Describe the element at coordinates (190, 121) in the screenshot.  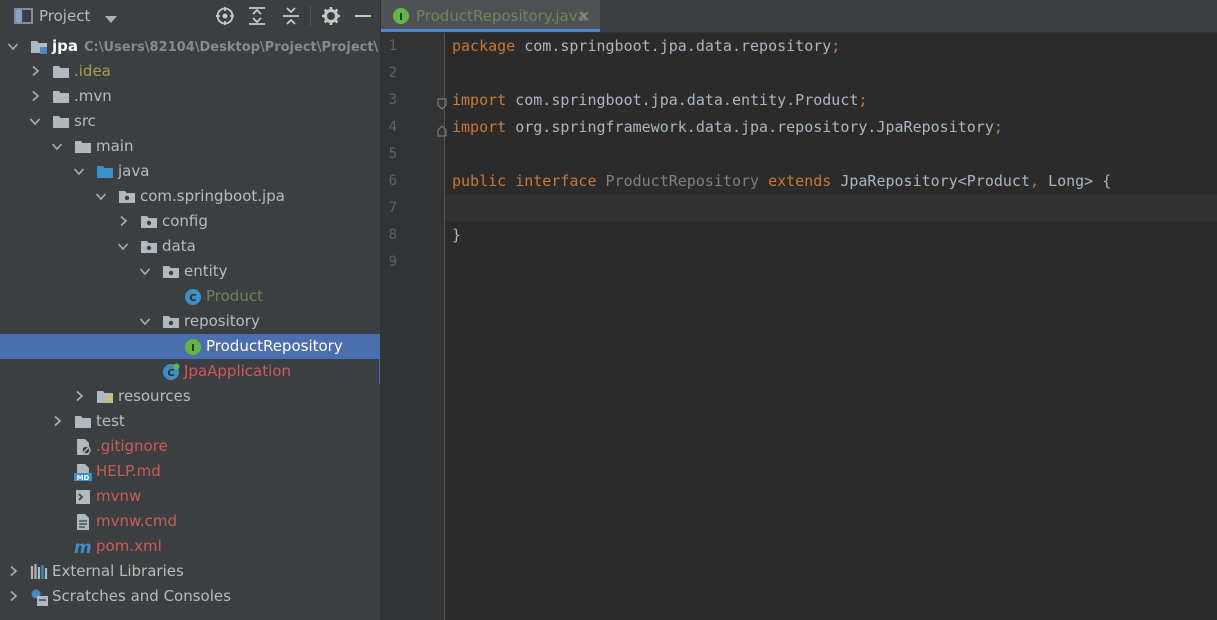
I see `tree-item-src: src` at that location.